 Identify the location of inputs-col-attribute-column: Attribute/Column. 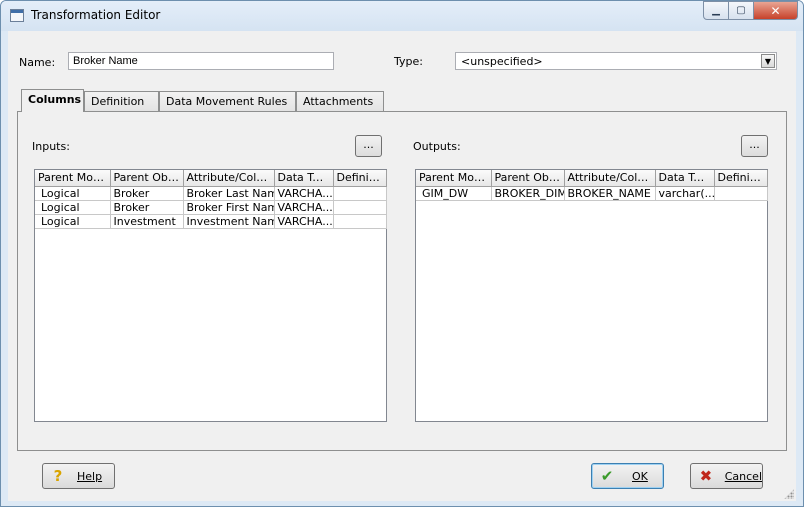
(228, 178).